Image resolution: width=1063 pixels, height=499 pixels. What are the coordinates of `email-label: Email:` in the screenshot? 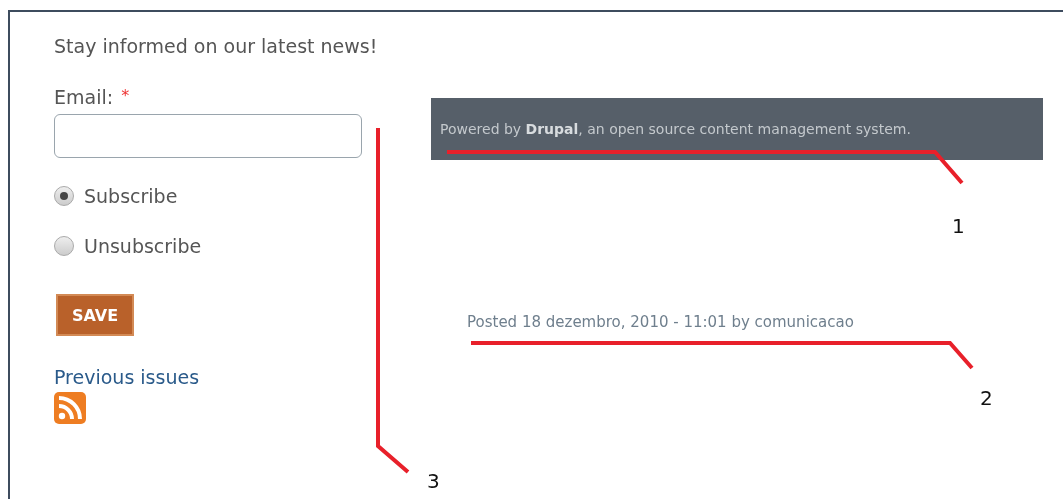 It's located at (84, 97).